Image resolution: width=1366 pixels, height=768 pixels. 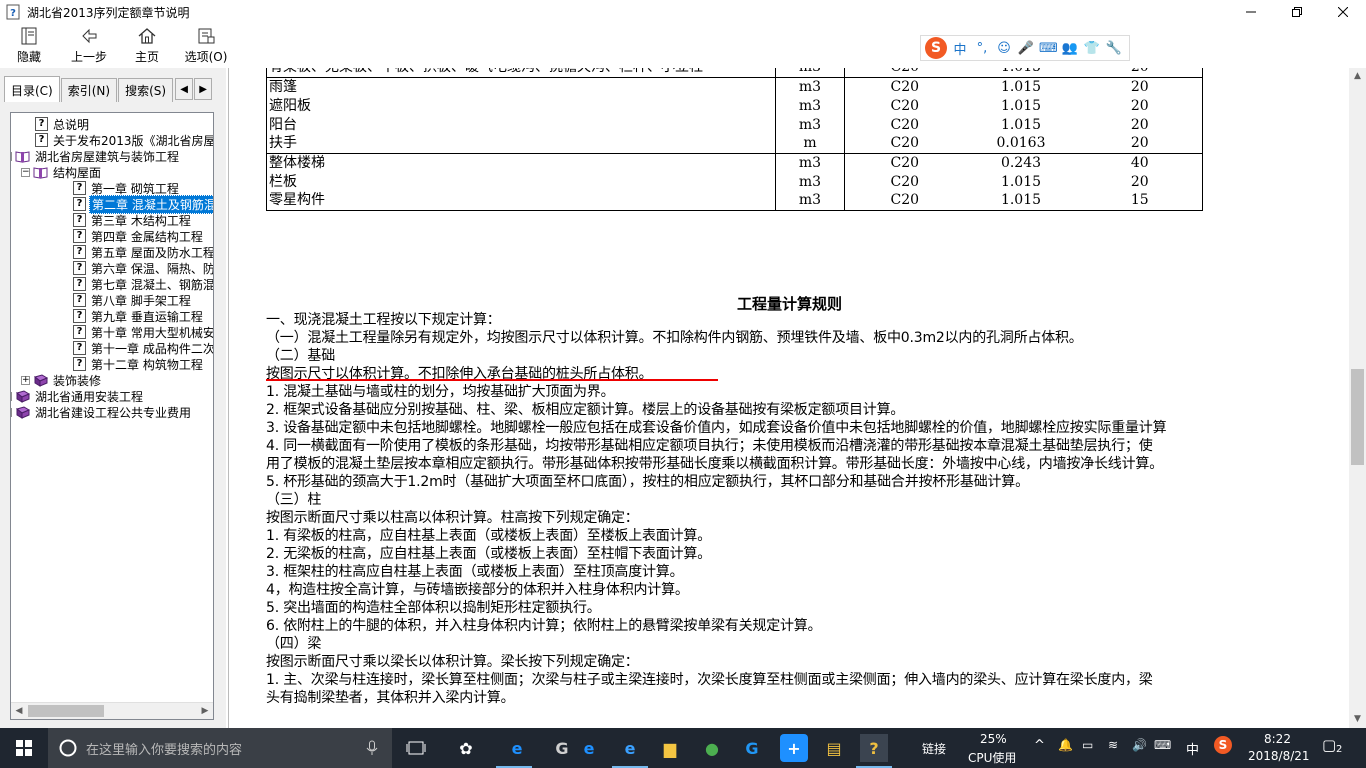 What do you see at coordinates (143, 204) in the screenshot?
I see `tree-item: ? 第二章 混凝土及钢筋混` at bounding box center [143, 204].